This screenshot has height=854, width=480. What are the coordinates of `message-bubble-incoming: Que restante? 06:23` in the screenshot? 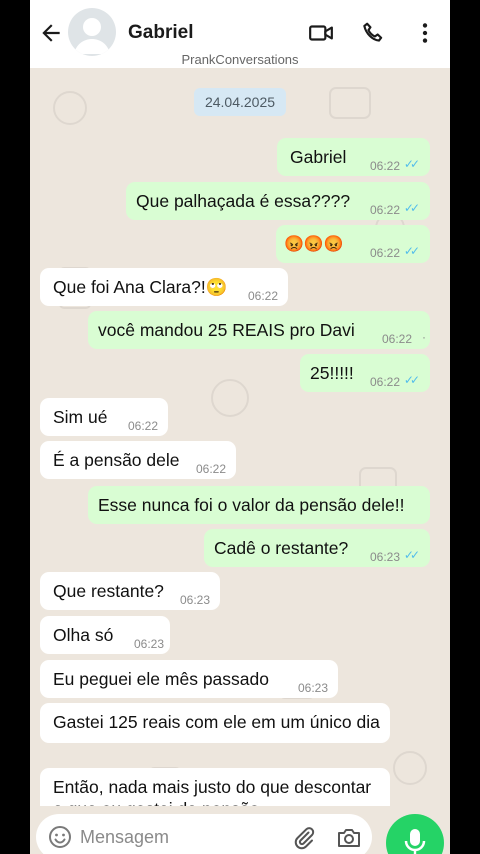 It's located at (130, 591).